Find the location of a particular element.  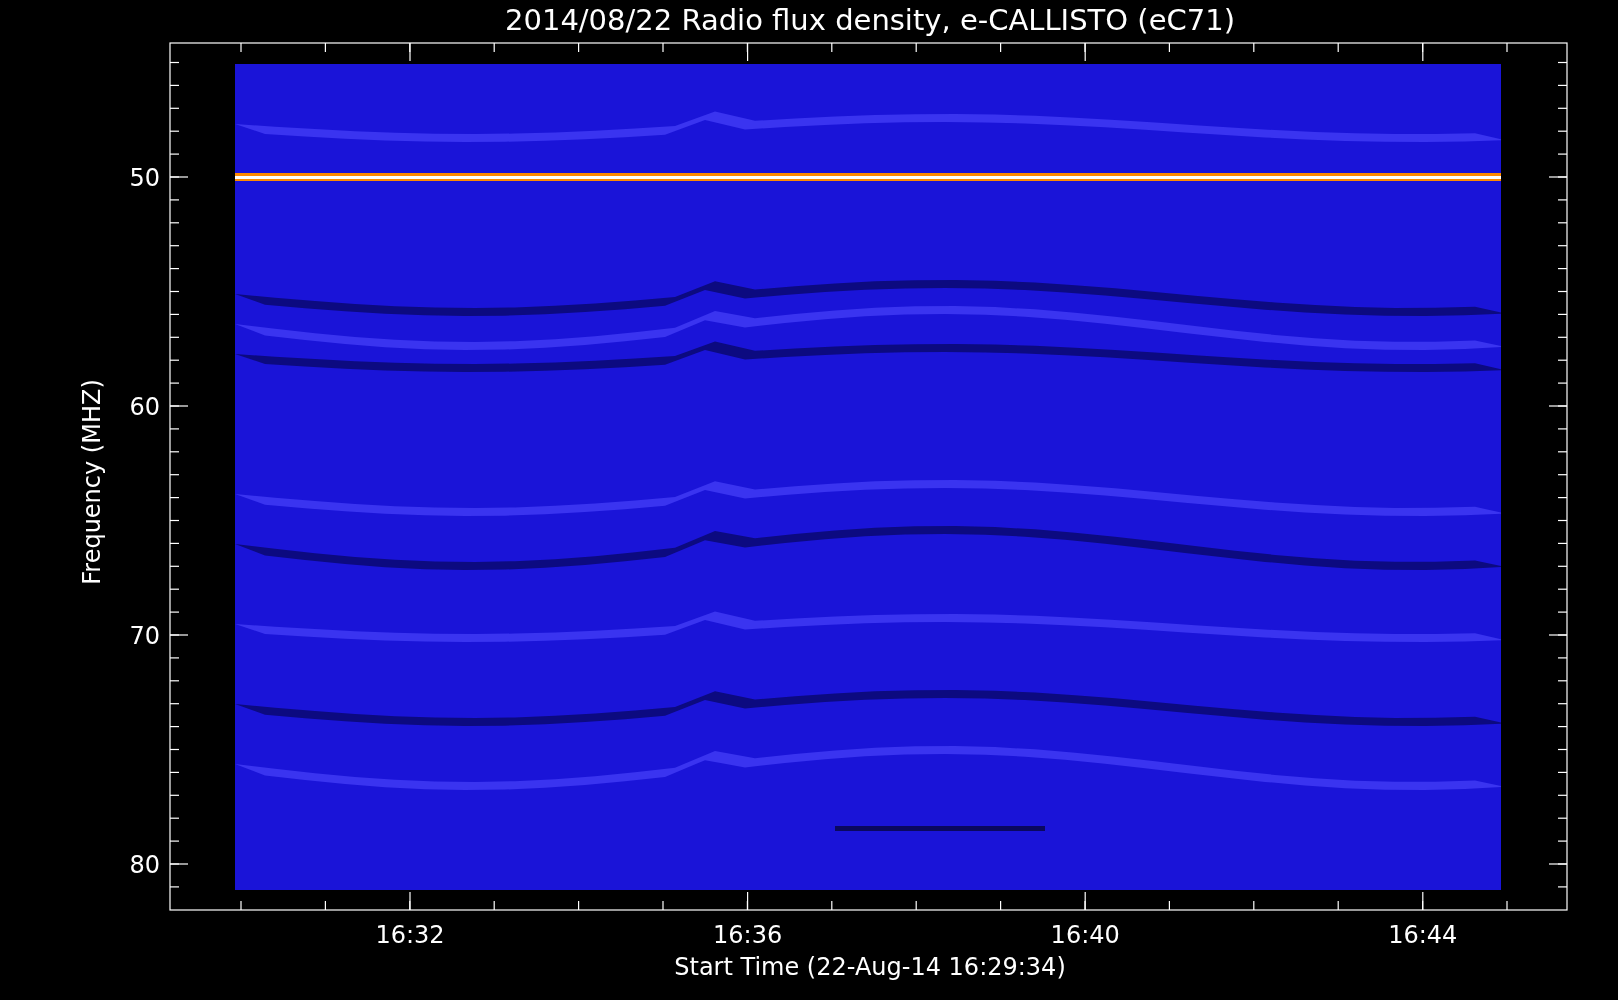

tick-label: 16:40 is located at coordinates (1085, 935).